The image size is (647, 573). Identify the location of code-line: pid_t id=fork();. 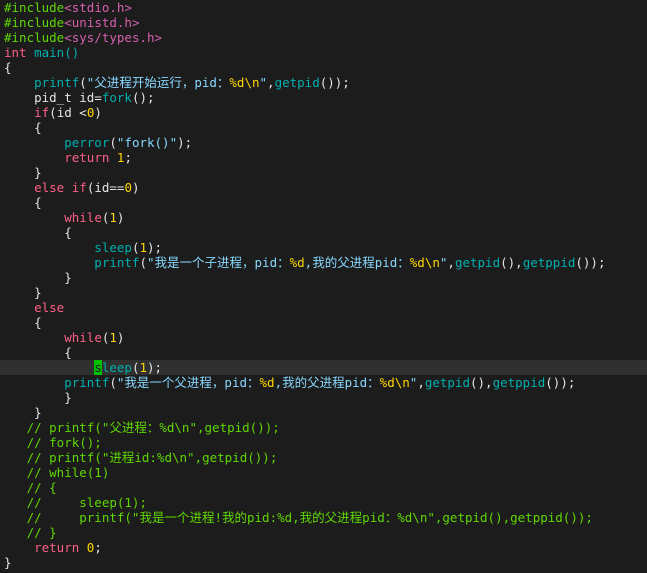
(323, 97).